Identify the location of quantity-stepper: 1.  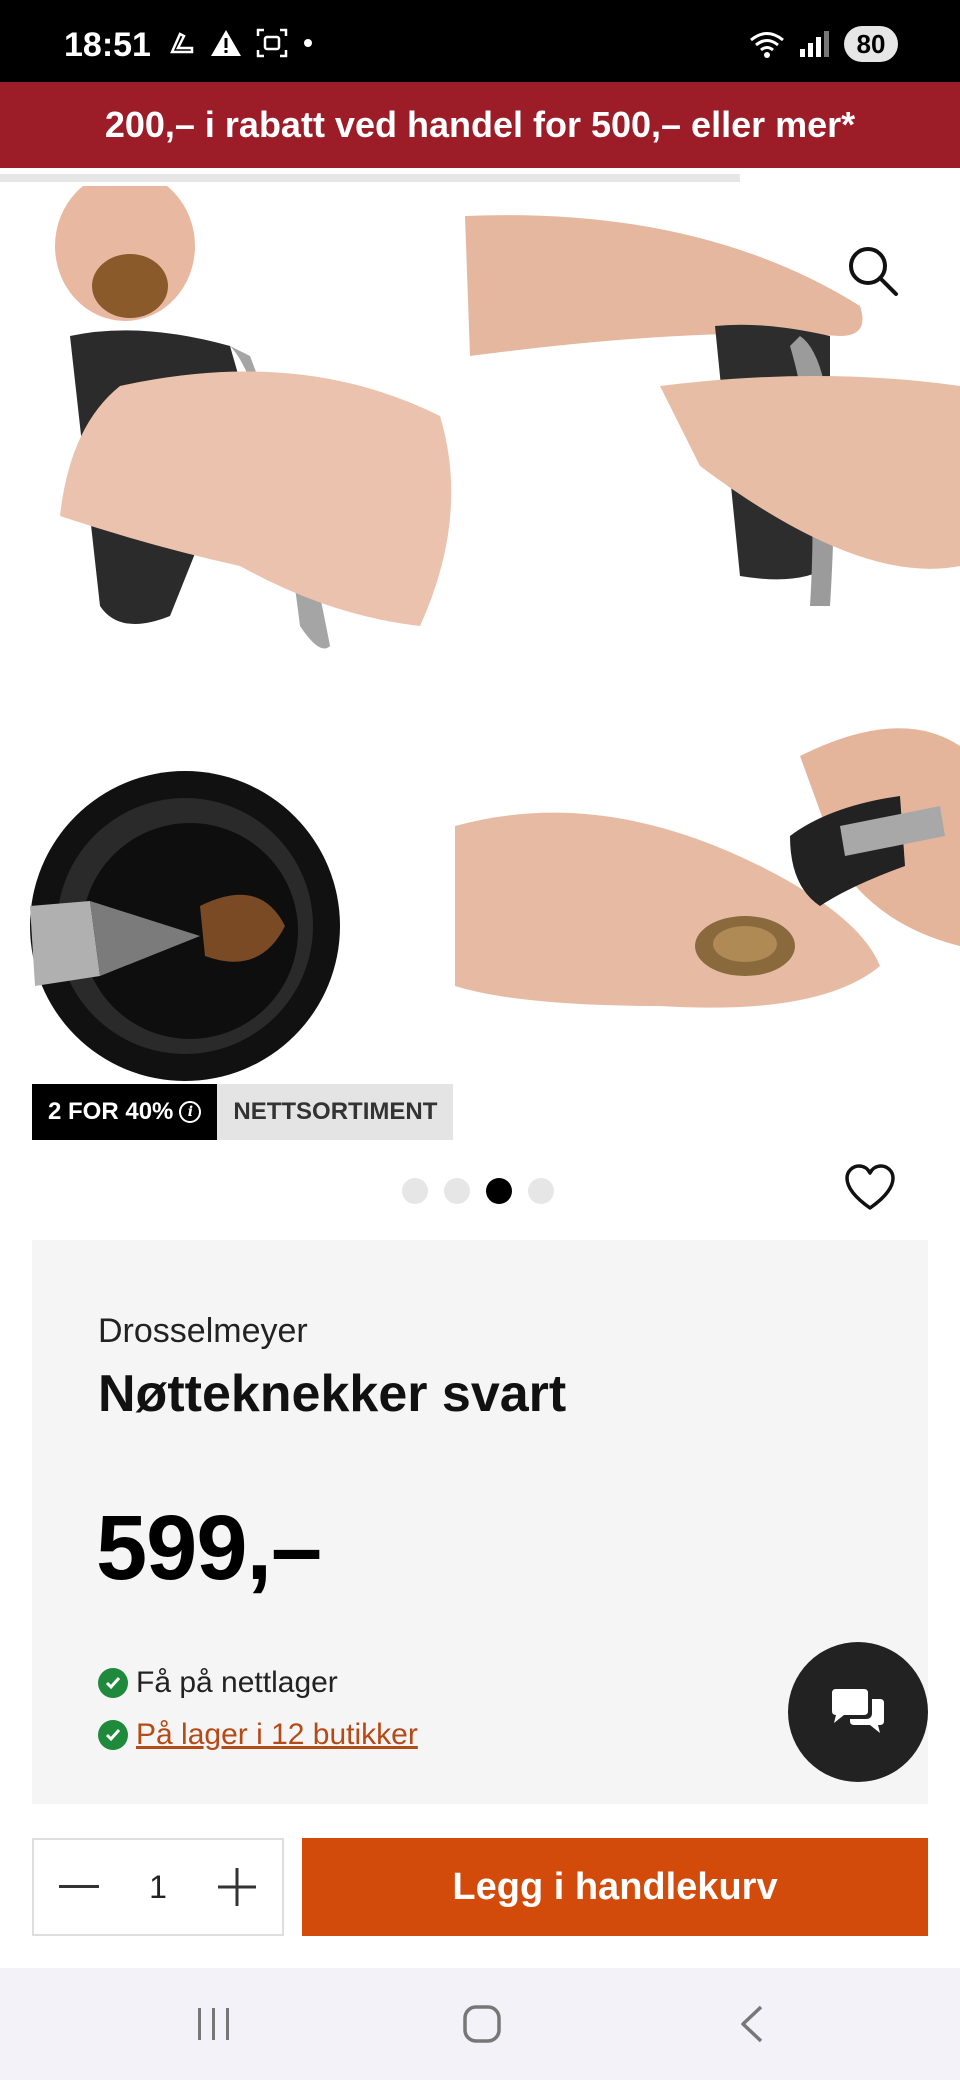
(158, 1887).